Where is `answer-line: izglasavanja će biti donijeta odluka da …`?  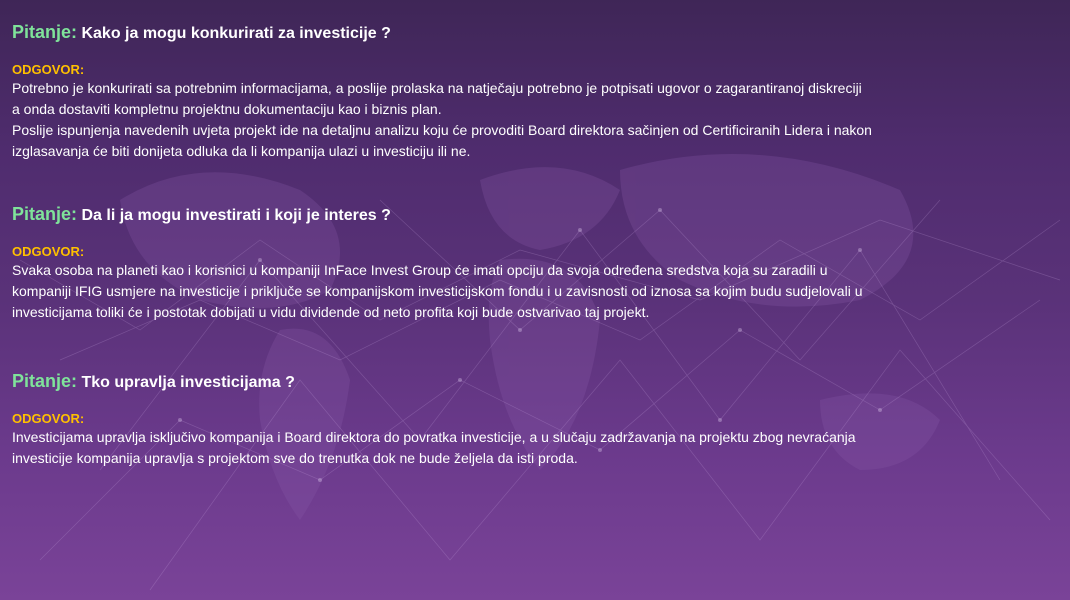
answer-line: izglasavanja će biti donijeta odluka da … is located at coordinates (241, 151).